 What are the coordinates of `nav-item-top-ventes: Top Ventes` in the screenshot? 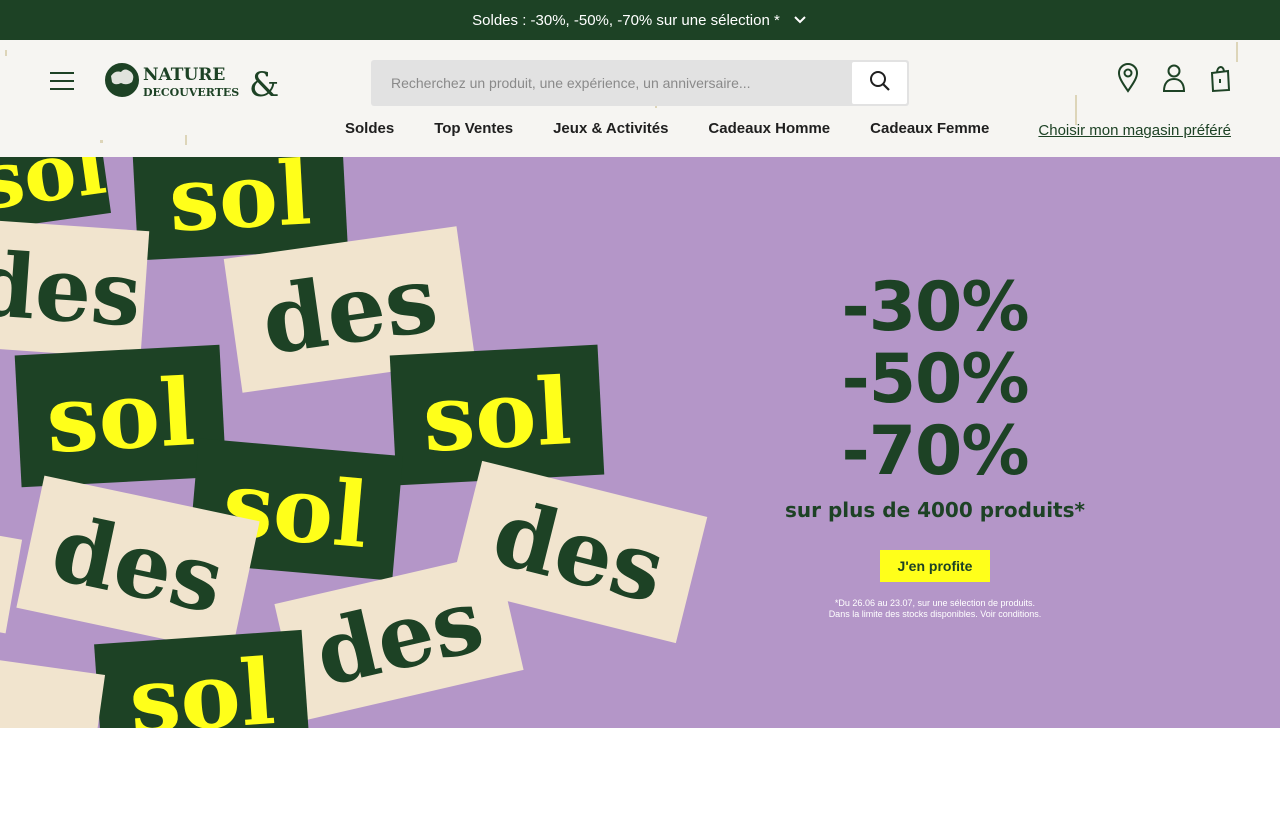 It's located at (473, 128).